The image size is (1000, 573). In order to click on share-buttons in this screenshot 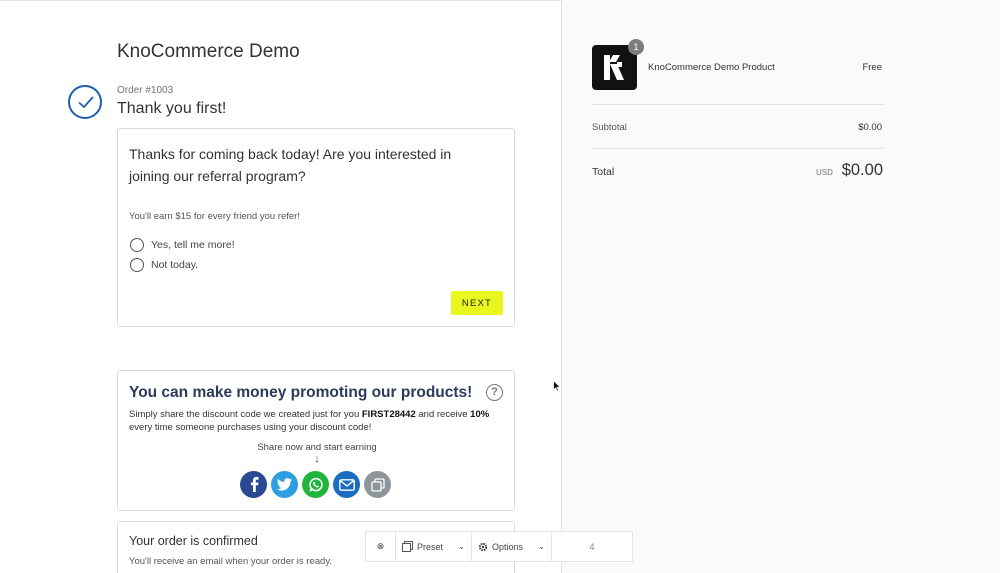, I will do `click(315, 484)`.